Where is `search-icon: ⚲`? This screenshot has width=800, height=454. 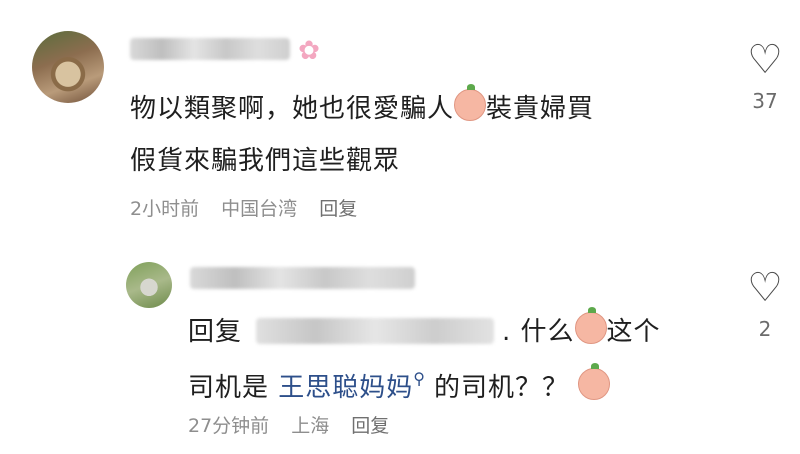
search-icon: ⚲ is located at coordinates (419, 378).